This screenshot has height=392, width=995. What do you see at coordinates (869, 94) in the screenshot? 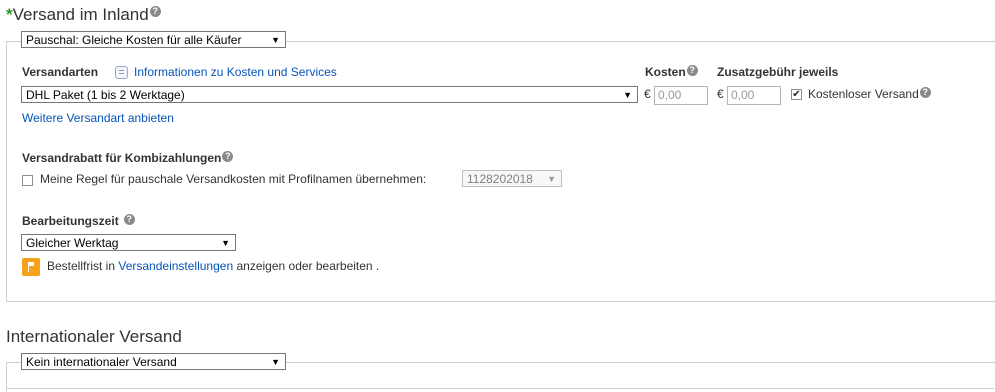
I see `free-shipping-label: Kostenloser Versand?` at bounding box center [869, 94].